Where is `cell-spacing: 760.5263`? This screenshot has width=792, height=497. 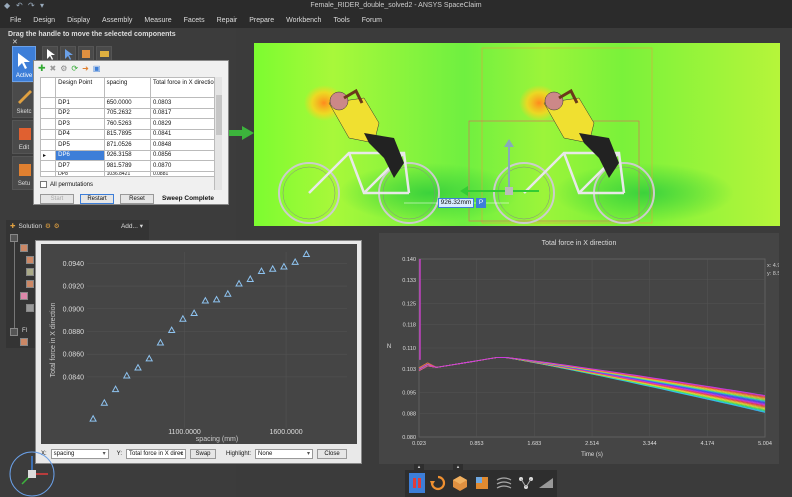
cell-spacing: 760.5263 is located at coordinates (127, 124).